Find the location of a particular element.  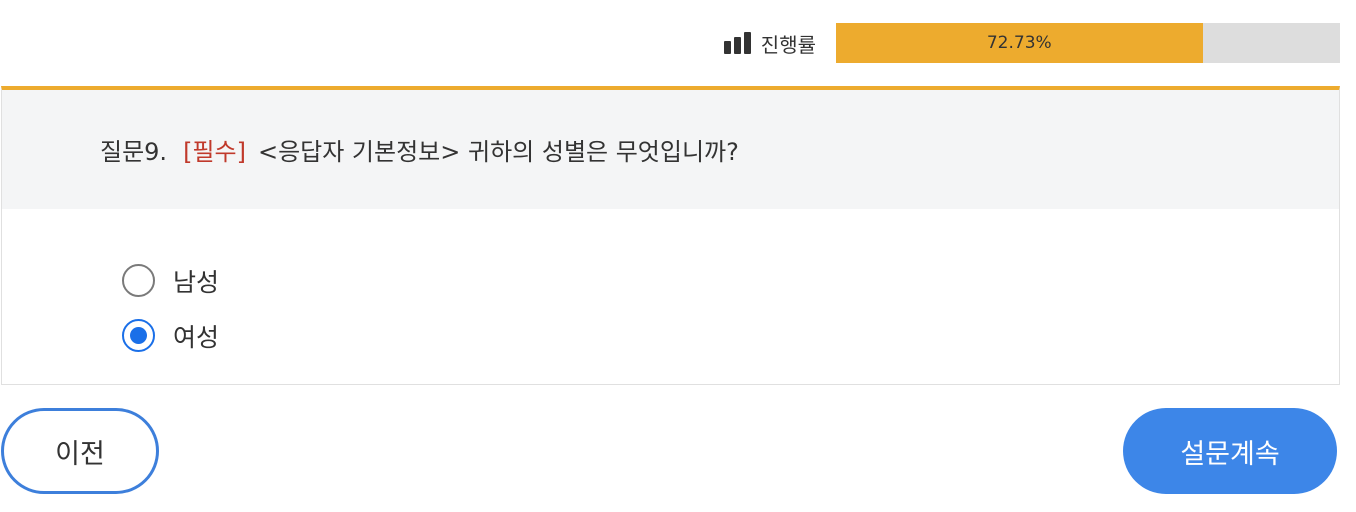

question-number: 질문9. is located at coordinates (134, 152).